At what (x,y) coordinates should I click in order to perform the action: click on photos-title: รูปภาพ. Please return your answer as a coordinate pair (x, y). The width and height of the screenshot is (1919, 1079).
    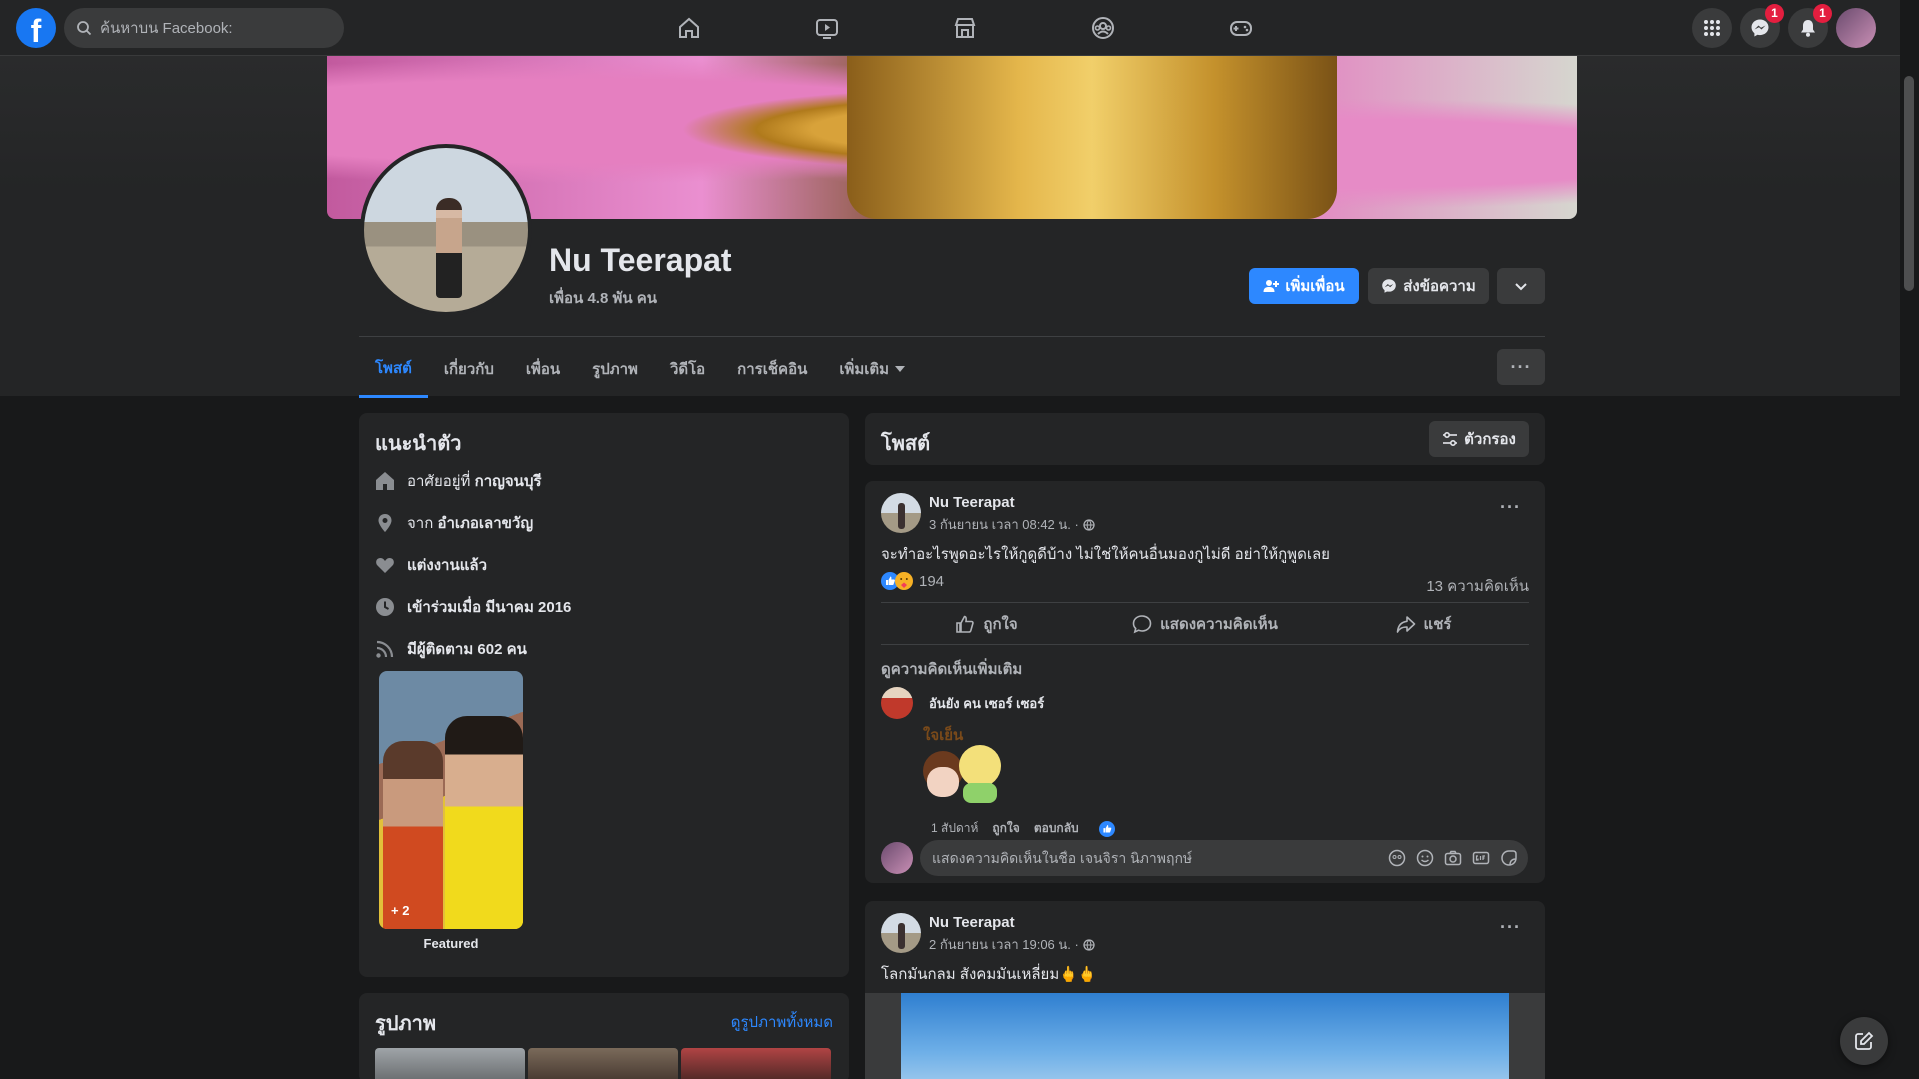
    Looking at the image, I should click on (406, 1024).